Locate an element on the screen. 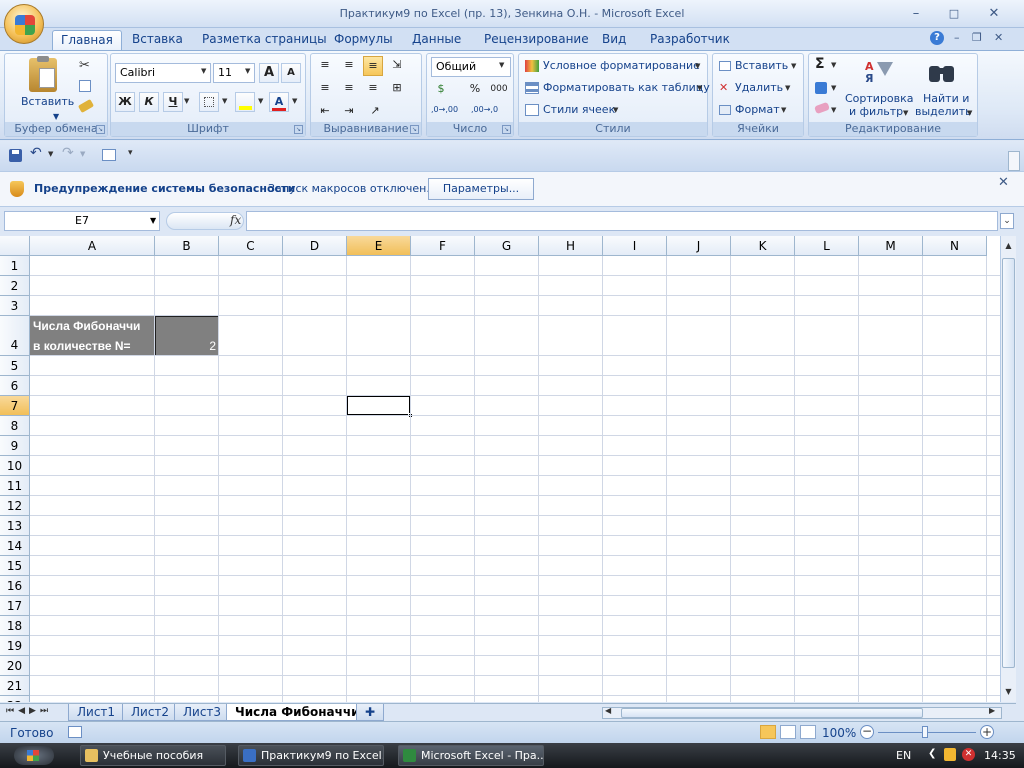 The image size is (1024, 768). alignment-launcher-icon: ↘ is located at coordinates (414, 129).